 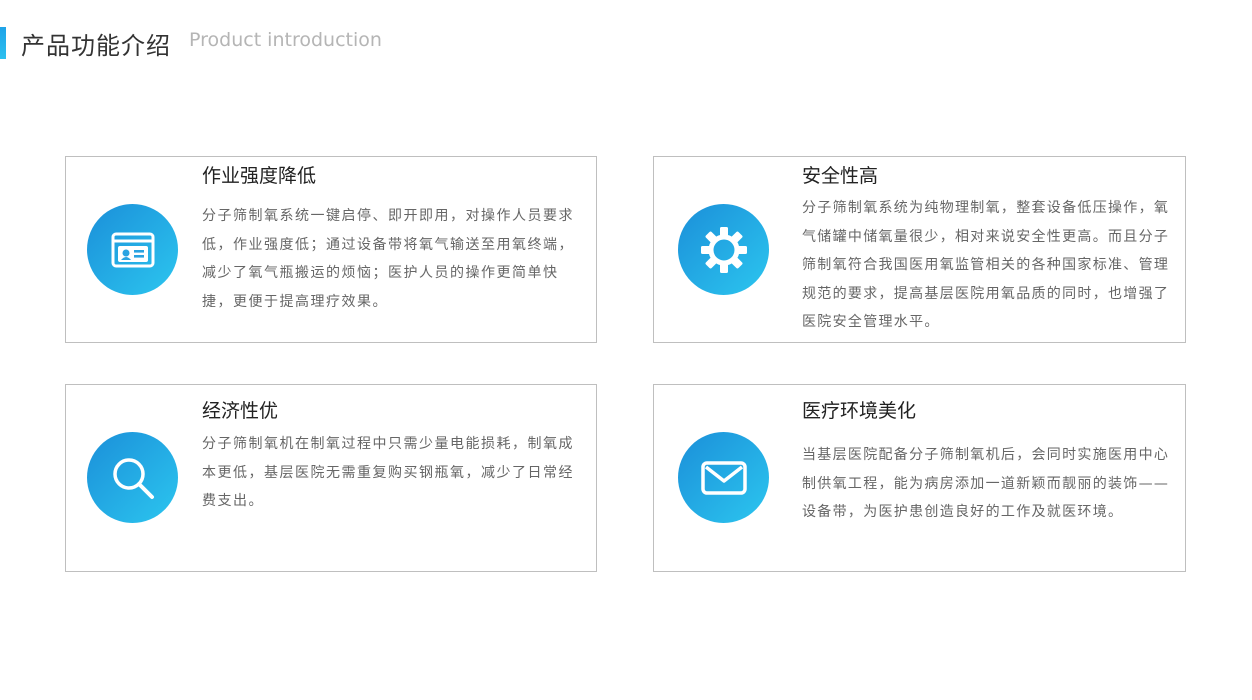 What do you see at coordinates (132, 477) in the screenshot?
I see `search-icon` at bounding box center [132, 477].